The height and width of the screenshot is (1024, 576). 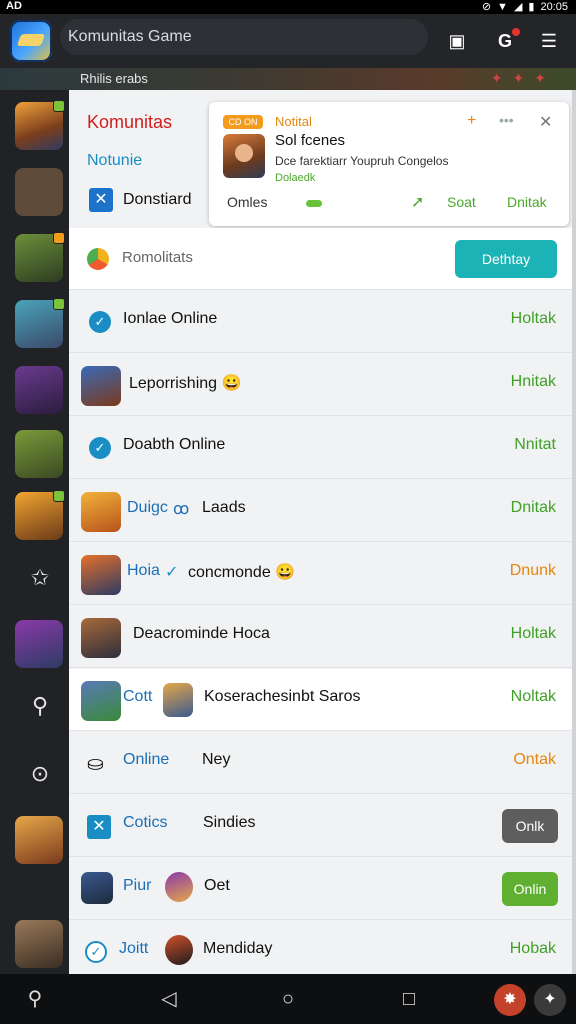 What do you see at coordinates (14, 6) in the screenshot?
I see `status-left: AD` at bounding box center [14, 6].